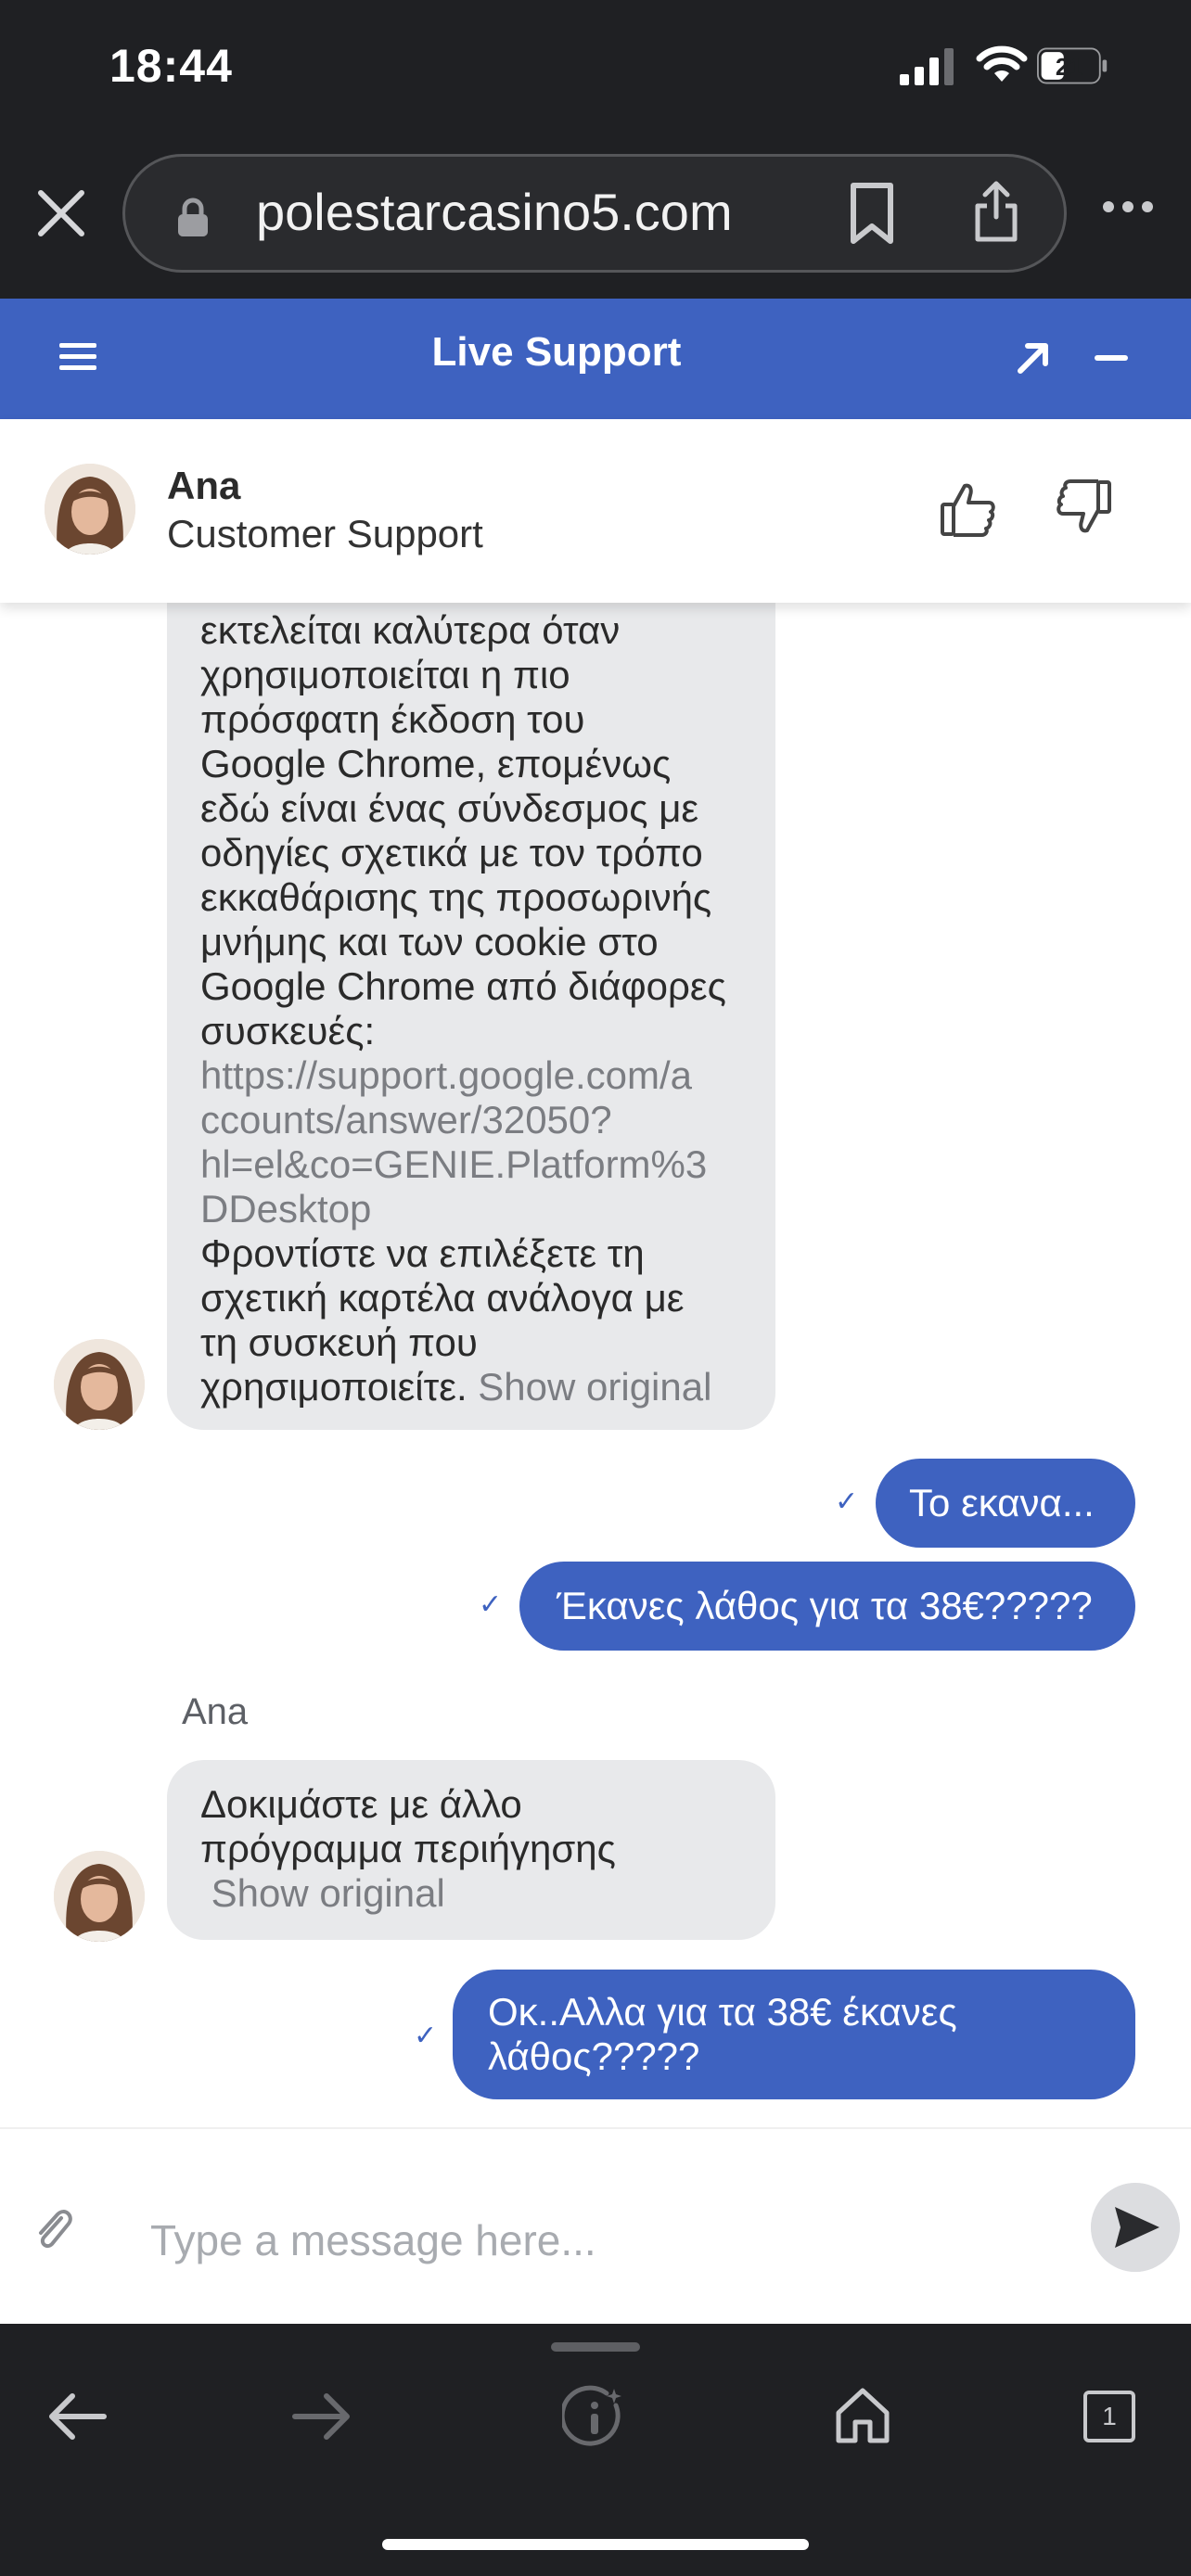  What do you see at coordinates (423, 1253) in the screenshot?
I see `message-line: Φροντίστε να επιλέξετε τη` at bounding box center [423, 1253].